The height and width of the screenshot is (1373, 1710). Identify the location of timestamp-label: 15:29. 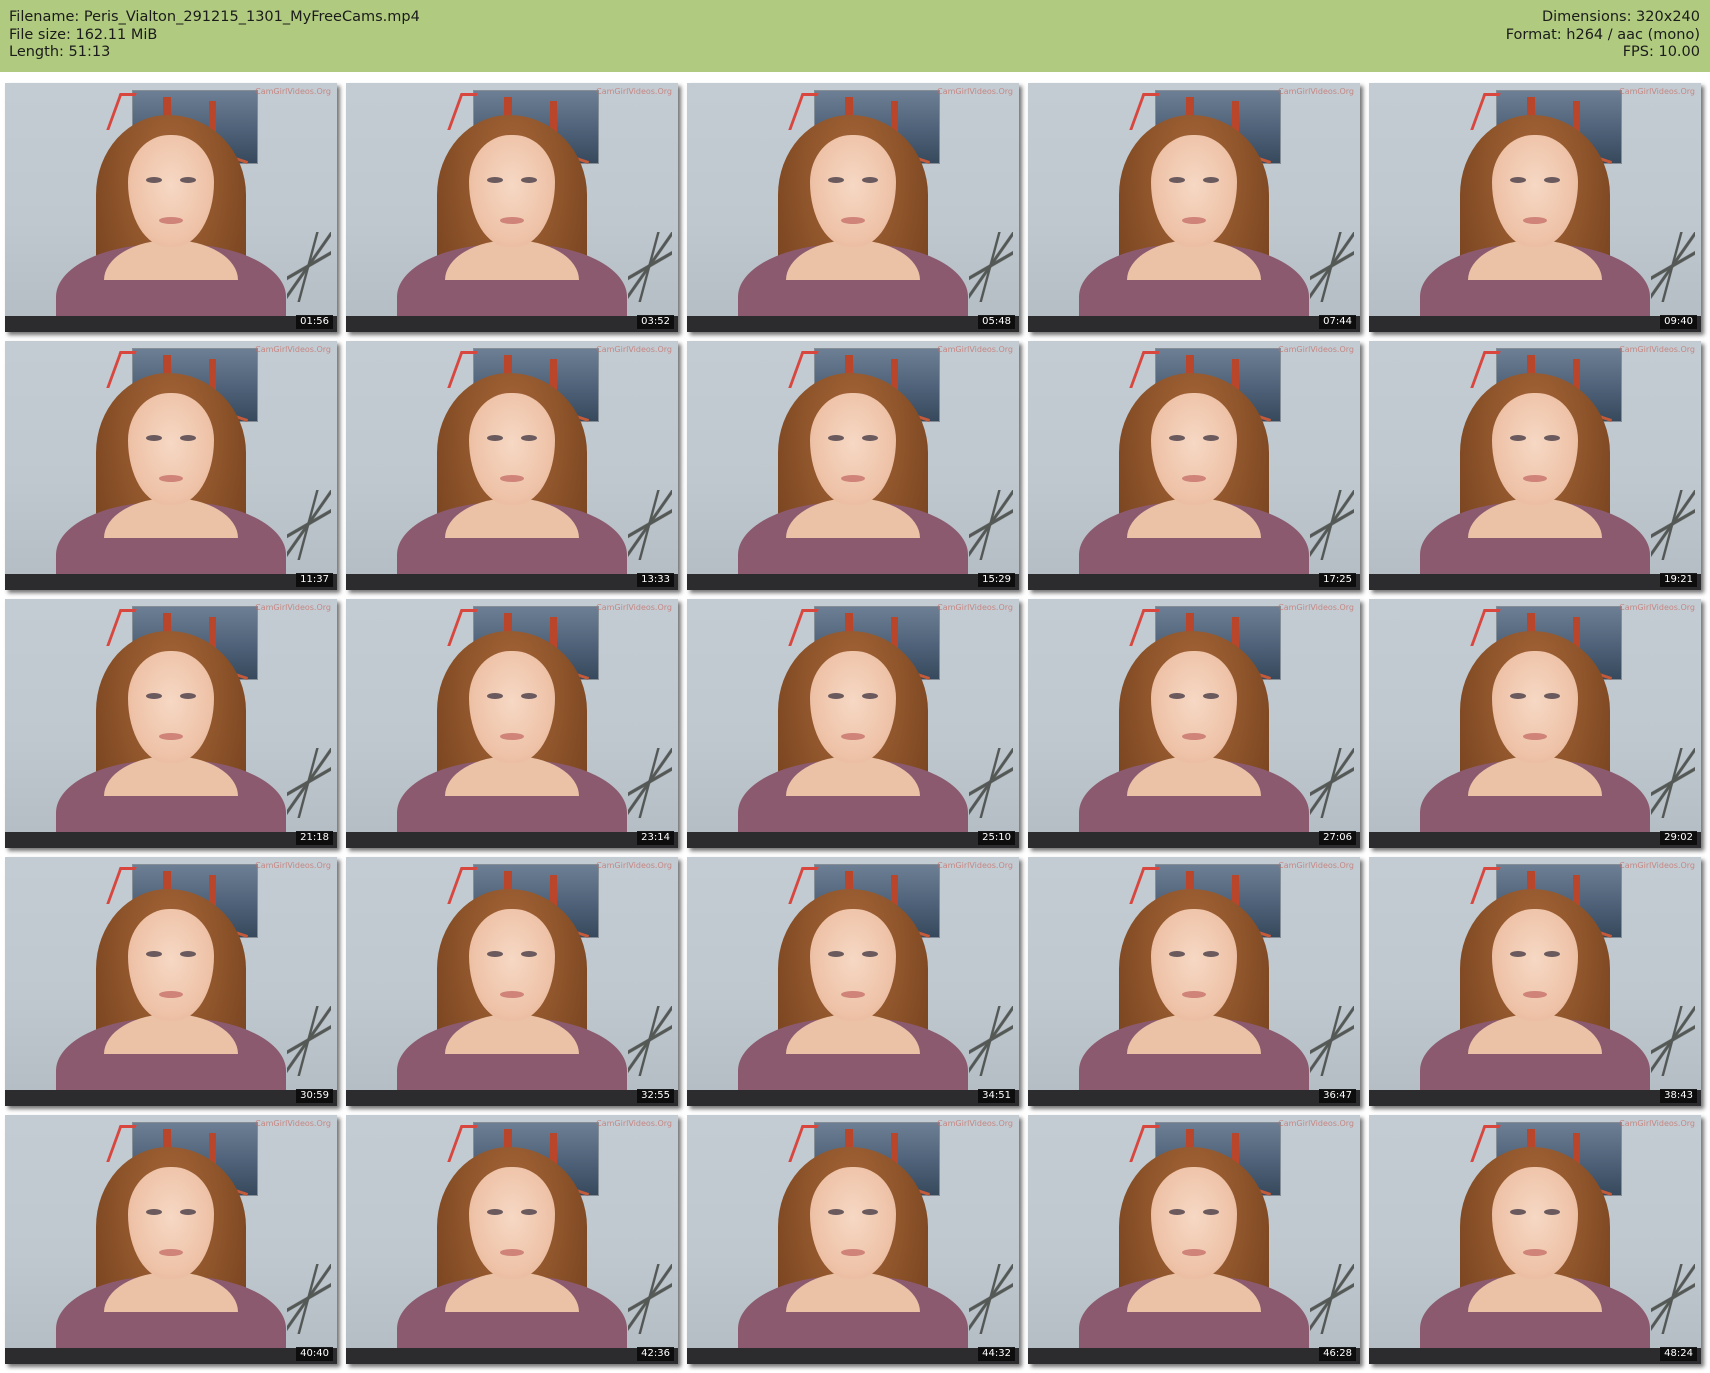
(996, 580).